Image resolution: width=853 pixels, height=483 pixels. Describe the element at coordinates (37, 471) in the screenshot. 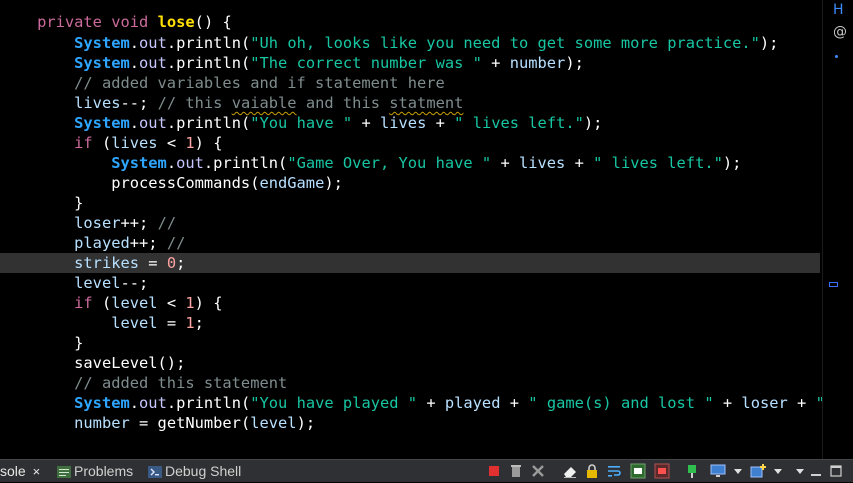

I see `close-icon: ×` at that location.